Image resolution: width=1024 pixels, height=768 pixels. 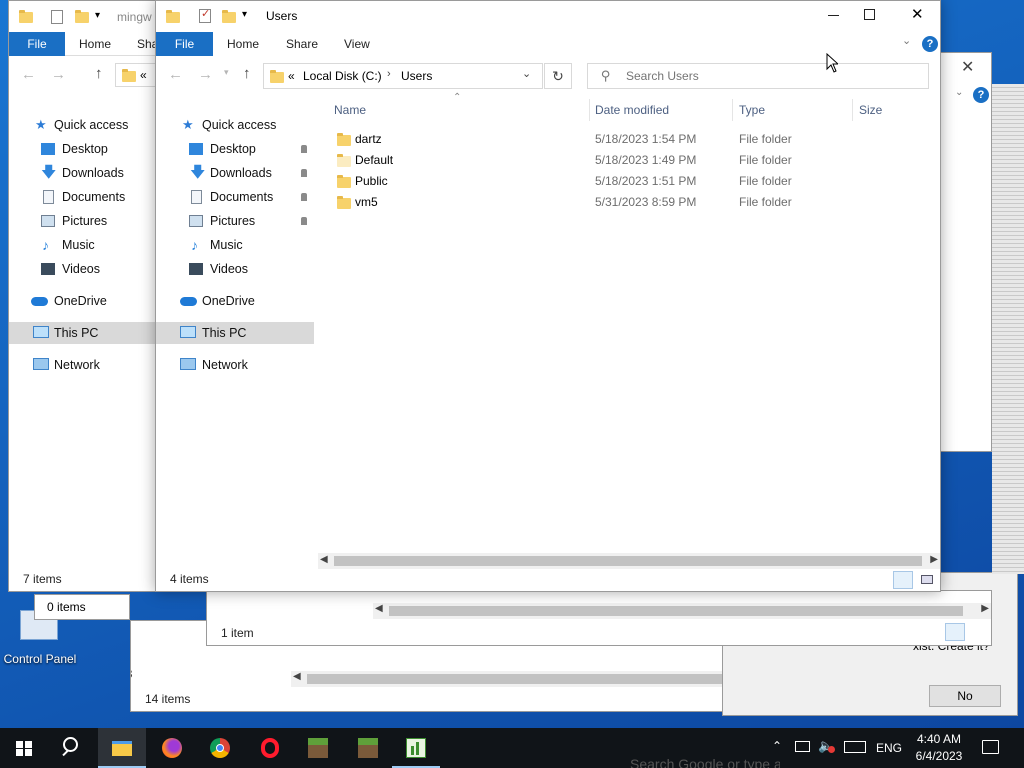 I want to click on file-row: Default 5/18/2023 1:49 PM File folder, so click(x=628, y=160).